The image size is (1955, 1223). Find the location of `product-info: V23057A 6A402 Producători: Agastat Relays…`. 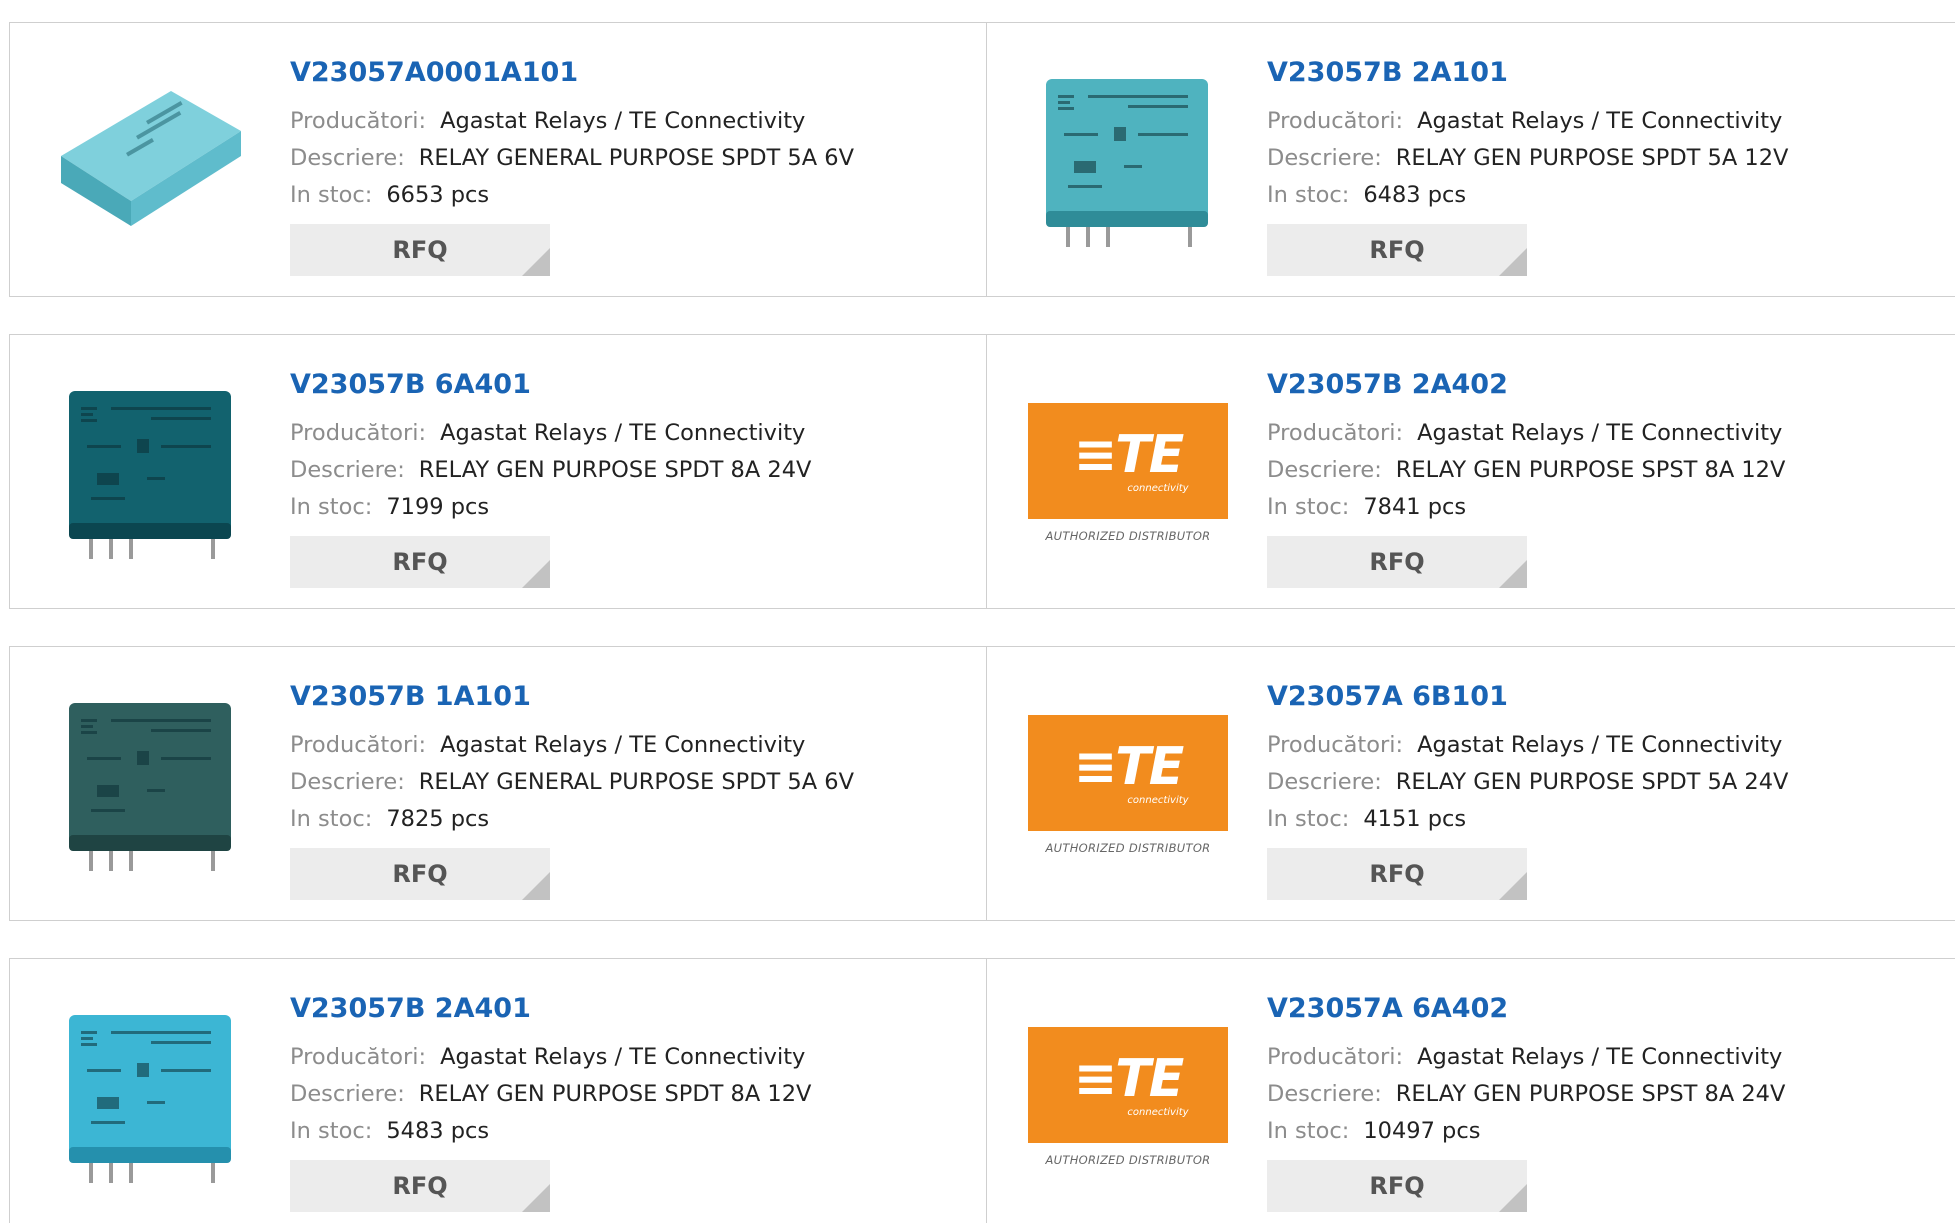

product-info: V23057A 6A402 Producători: Agastat Relays… is located at coordinates (1526, 1069).